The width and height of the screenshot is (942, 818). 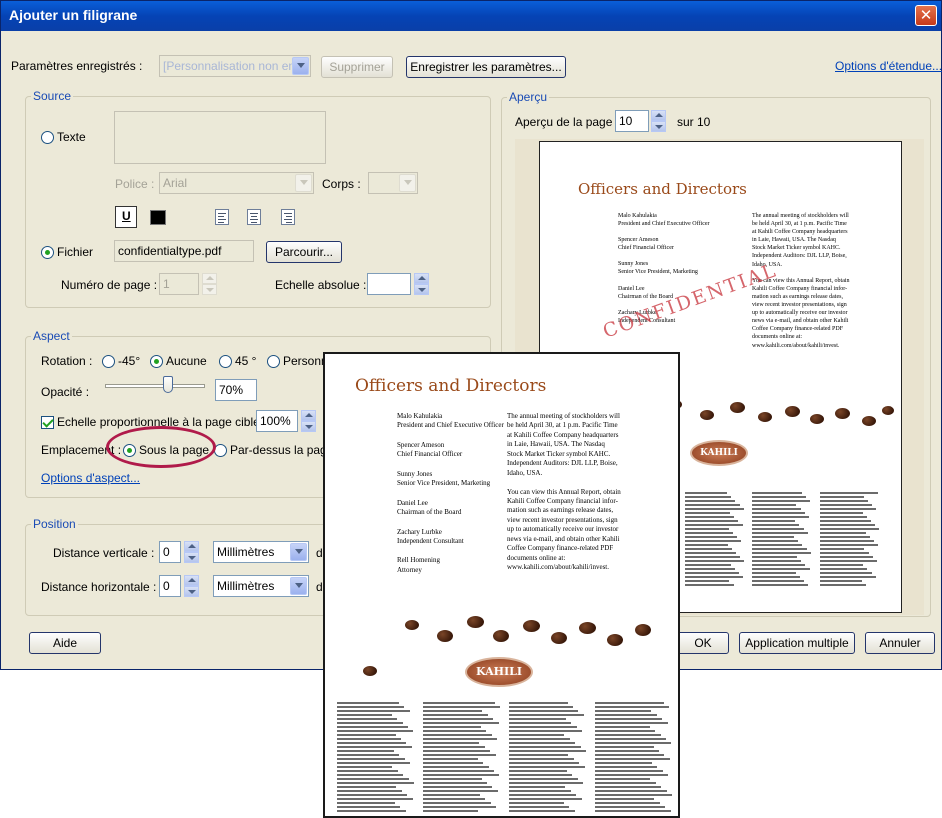 I want to click on vertical-distance-value: 0, so click(x=166, y=552).